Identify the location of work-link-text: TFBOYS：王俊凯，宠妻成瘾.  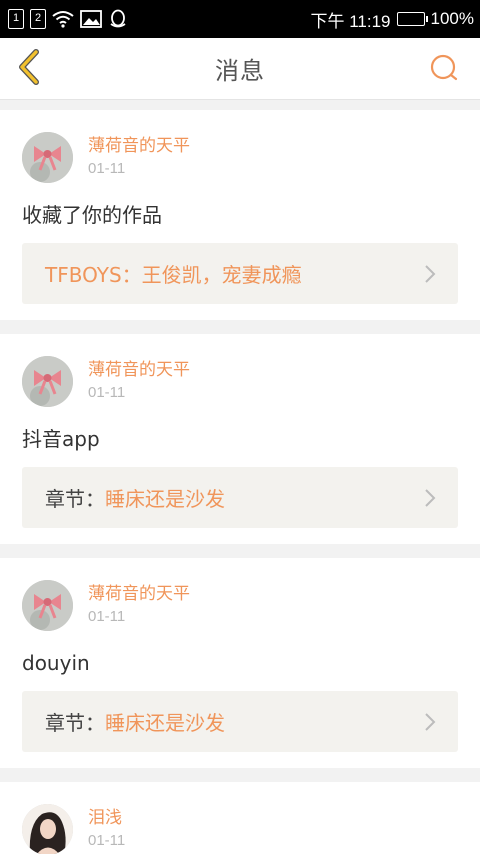
(173, 273).